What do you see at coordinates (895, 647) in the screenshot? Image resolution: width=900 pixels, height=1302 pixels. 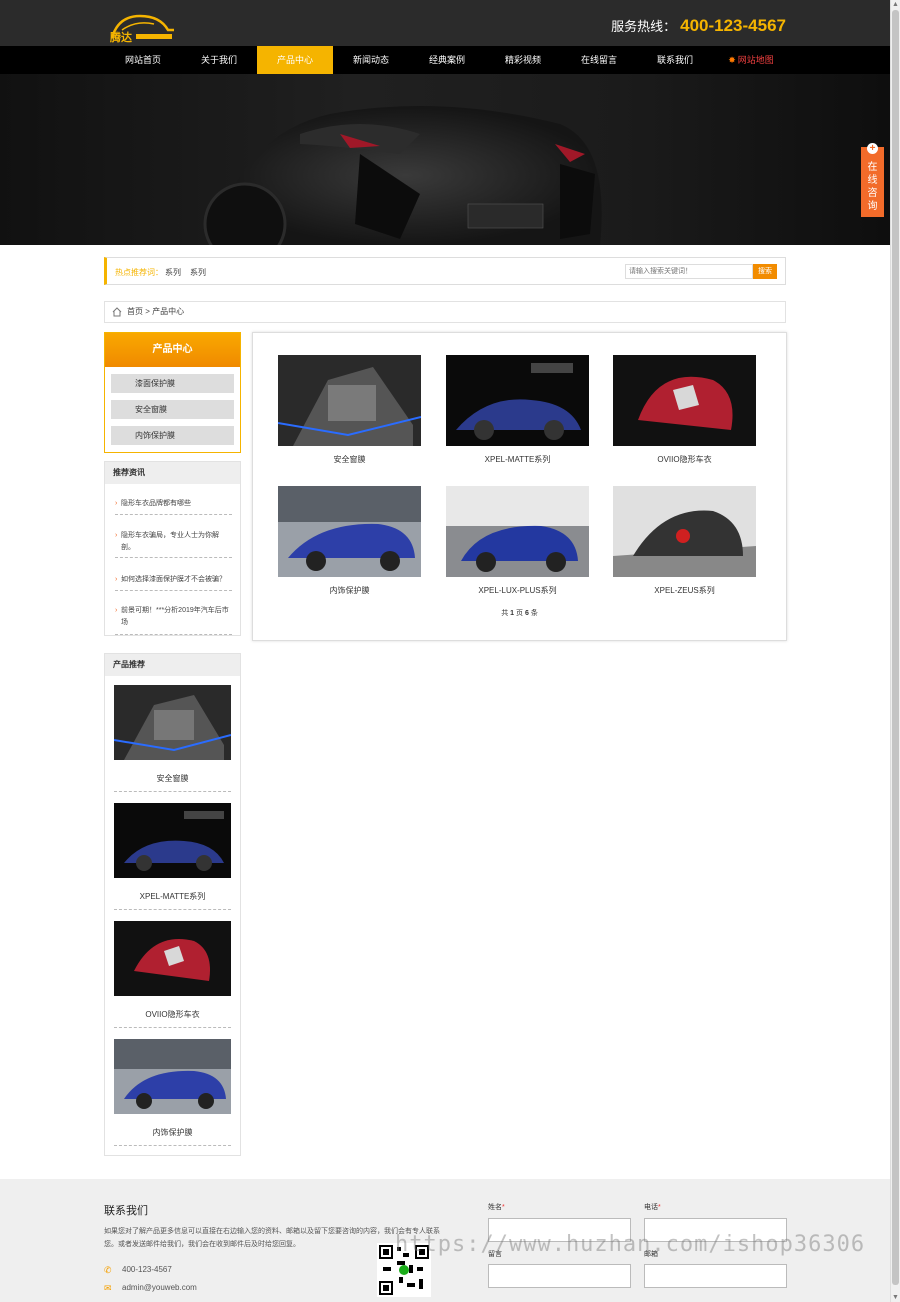 I see `scrollbar-thumb` at bounding box center [895, 647].